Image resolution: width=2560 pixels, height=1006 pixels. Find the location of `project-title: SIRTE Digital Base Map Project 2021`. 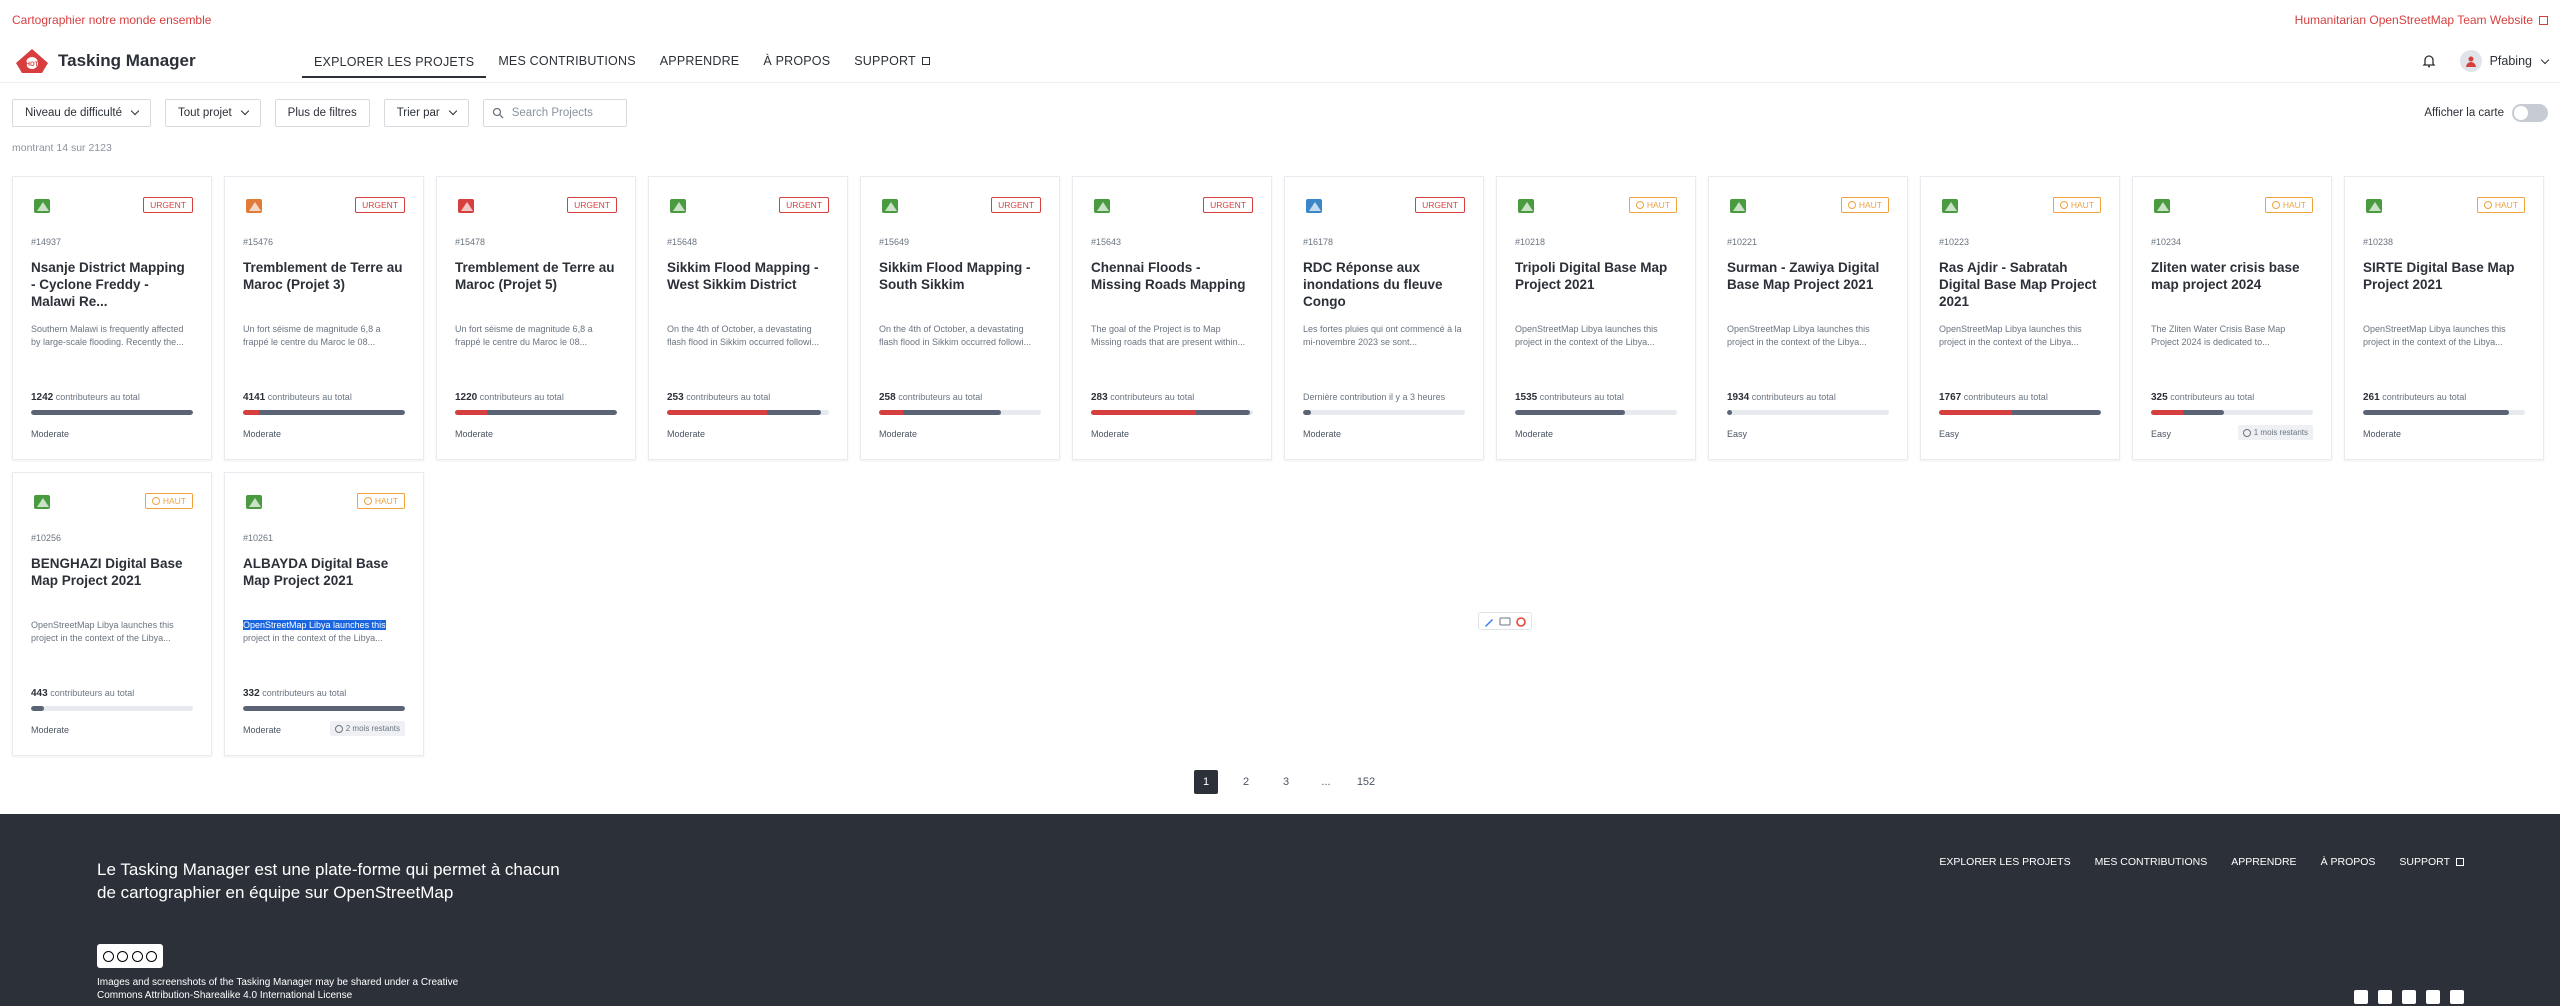

project-title: SIRTE Digital Base Map Project 2021 is located at coordinates (2444, 285).